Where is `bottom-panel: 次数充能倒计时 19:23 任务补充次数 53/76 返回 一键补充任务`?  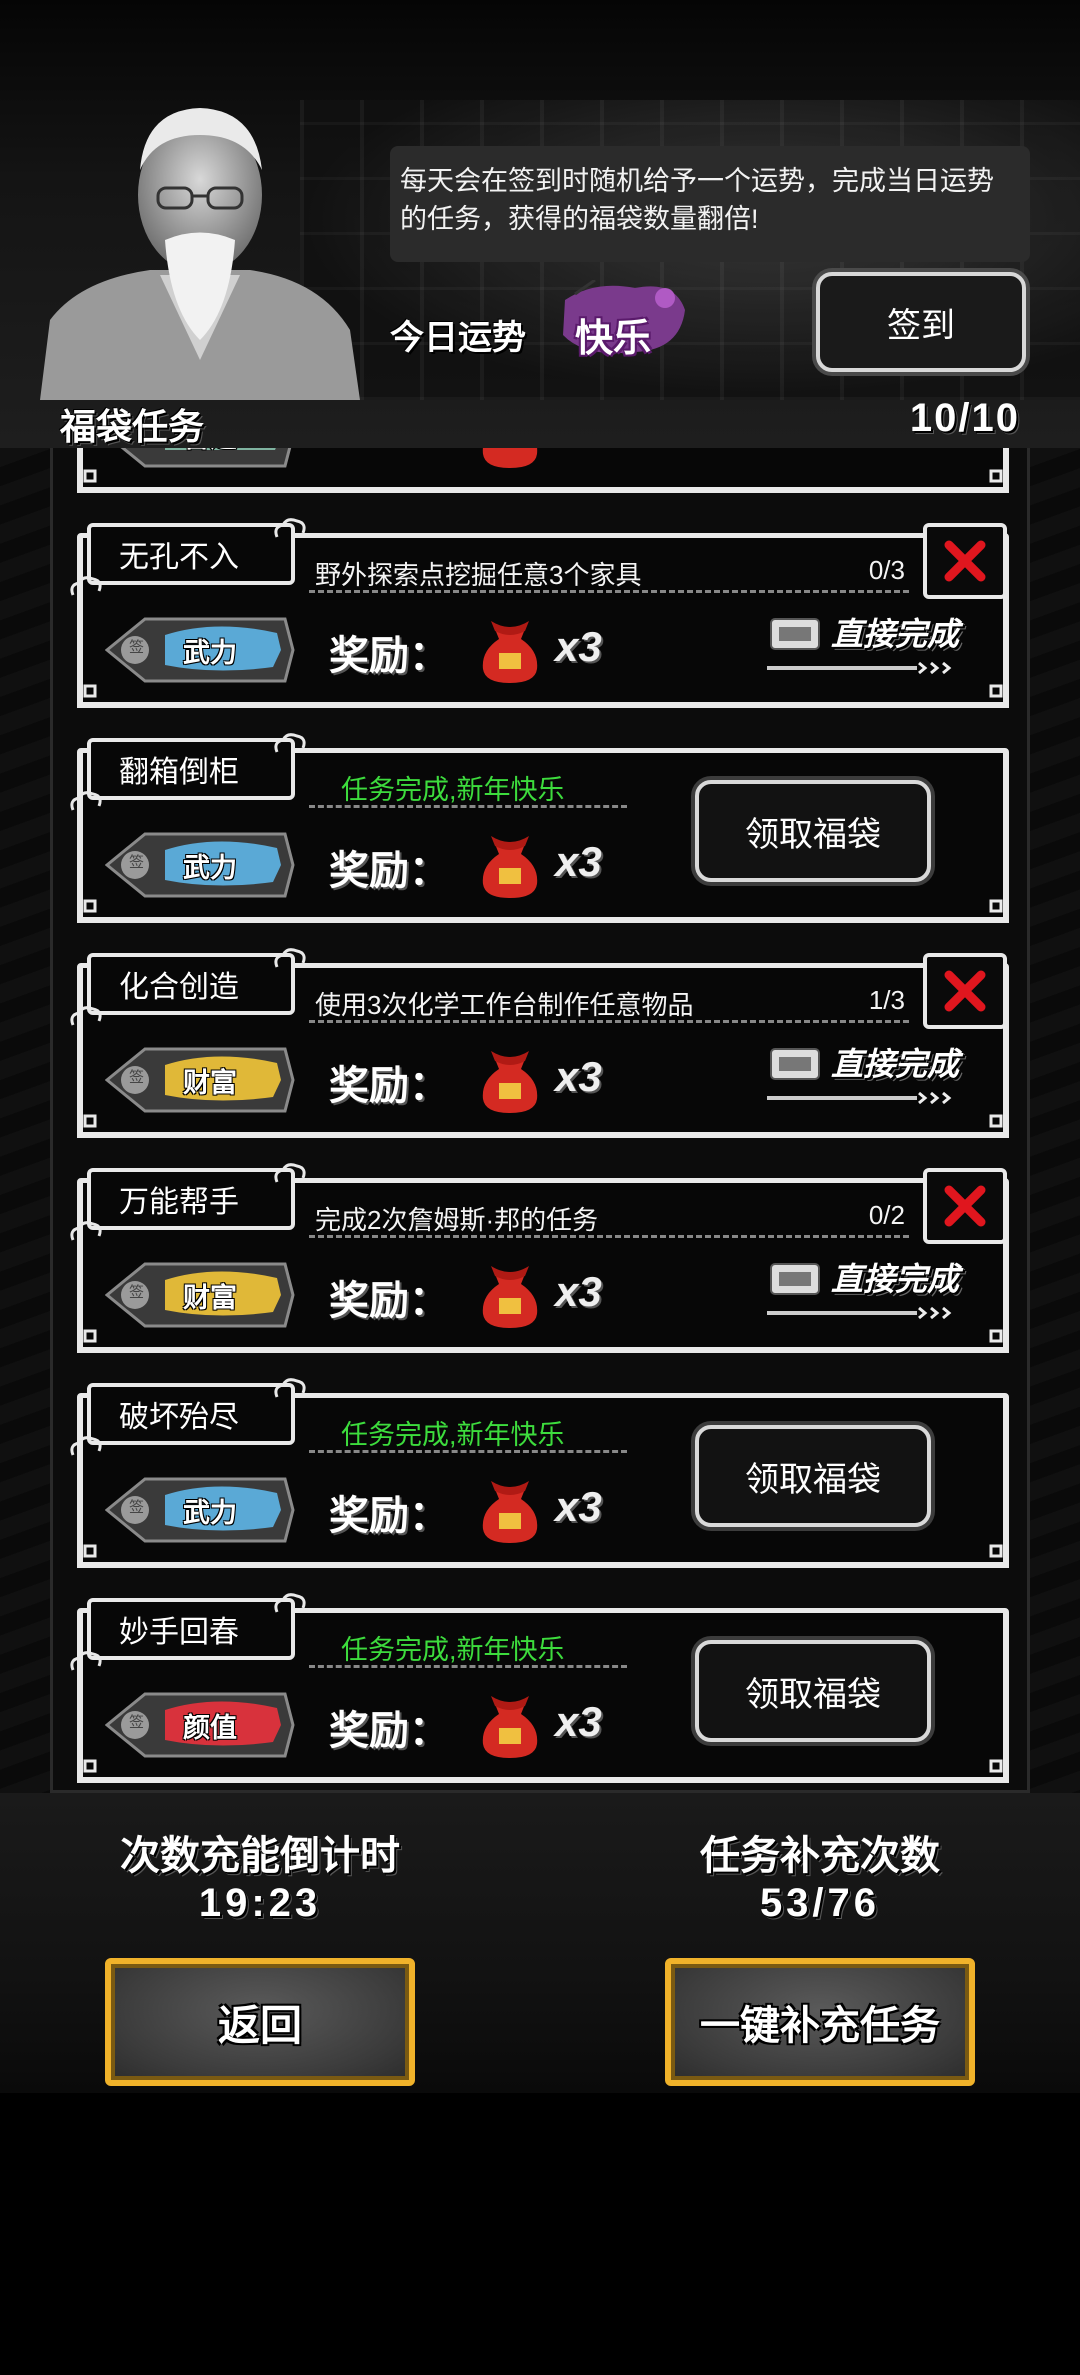
bottom-panel: 次数充能倒计时 19:23 任务补充次数 53/76 返回 一键补充任务 is located at coordinates (540, 1943).